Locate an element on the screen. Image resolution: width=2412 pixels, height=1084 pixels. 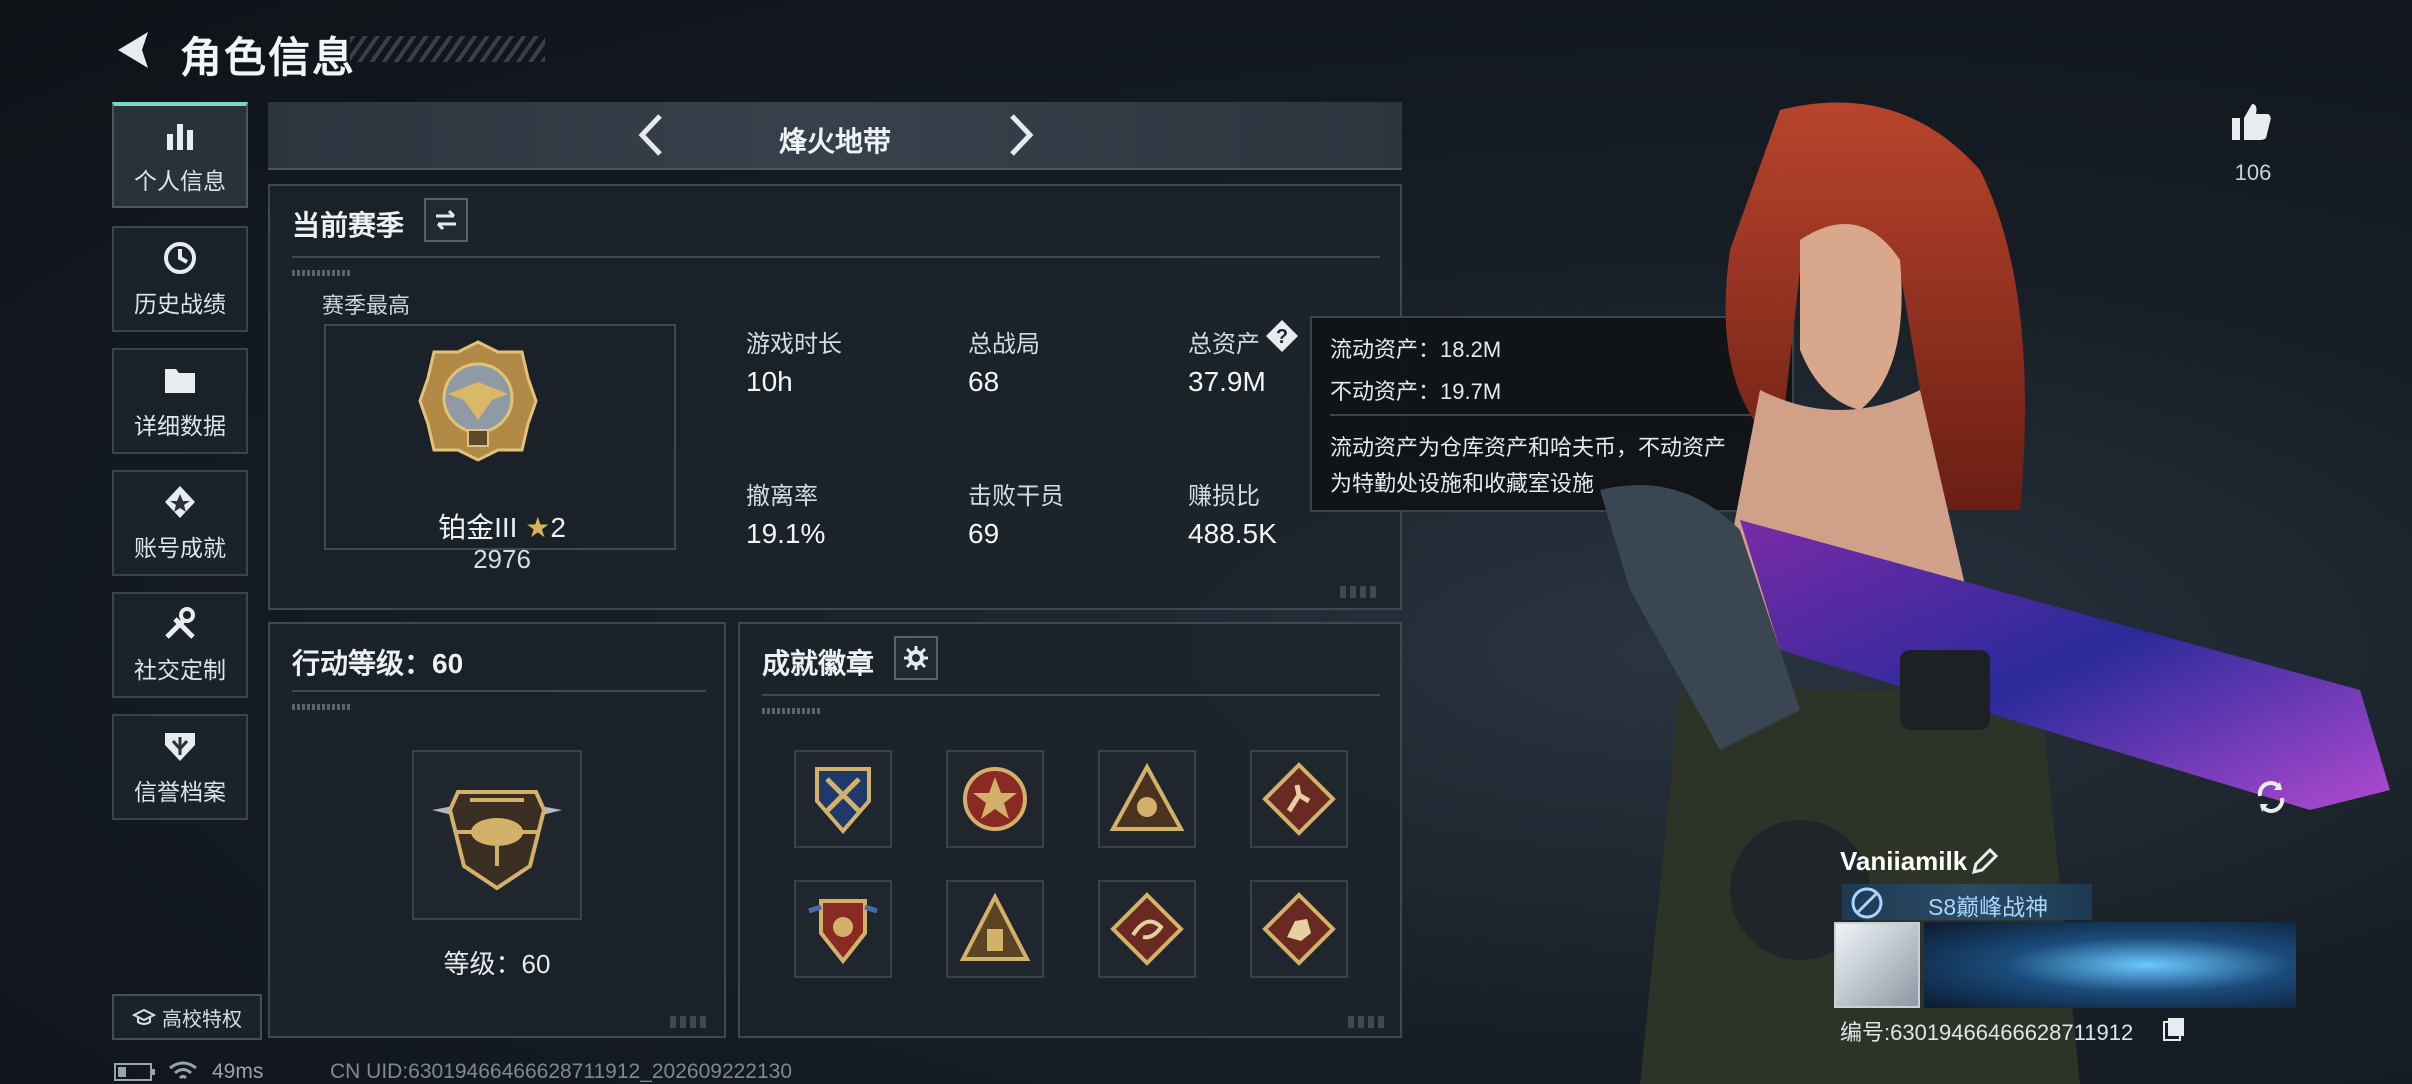
assets-label: 总资产 is located at coordinates (1224, 344).